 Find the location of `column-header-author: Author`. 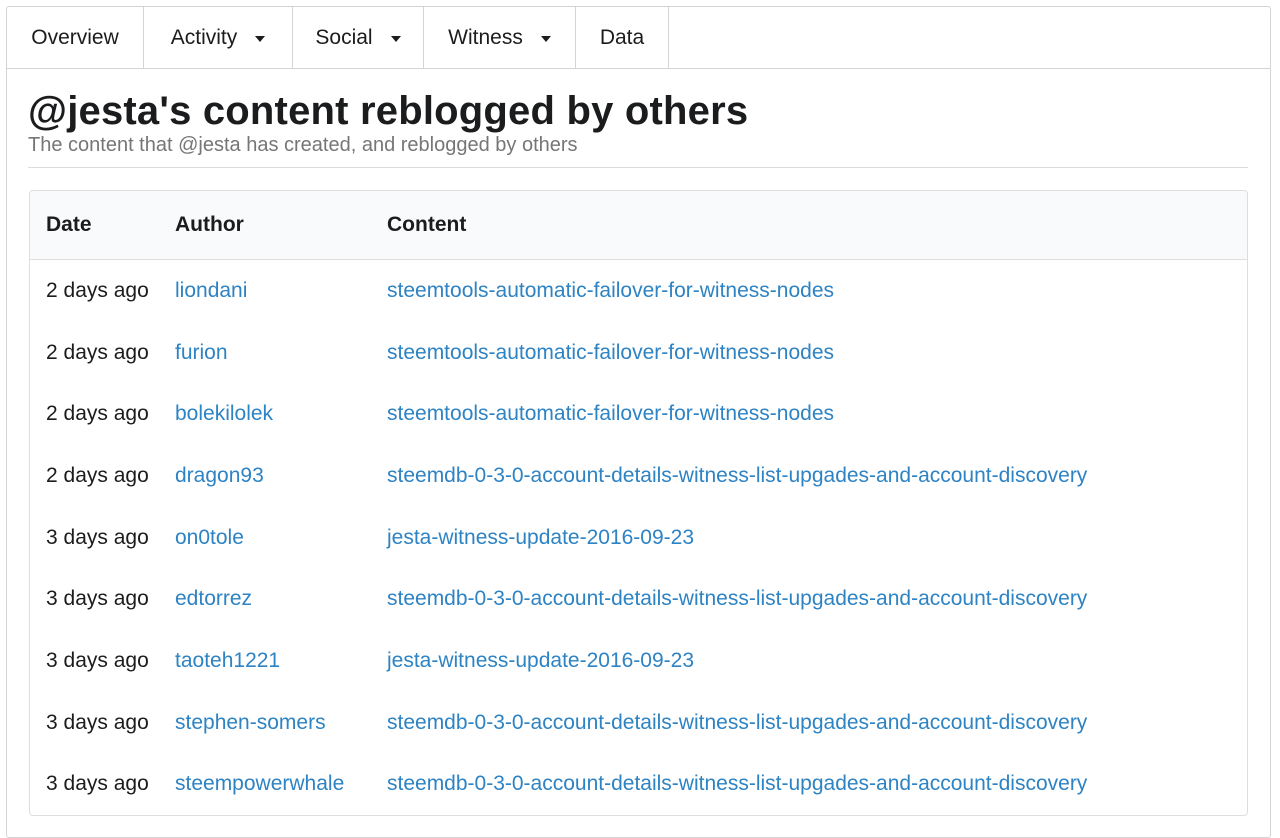

column-header-author: Author is located at coordinates (265, 225).